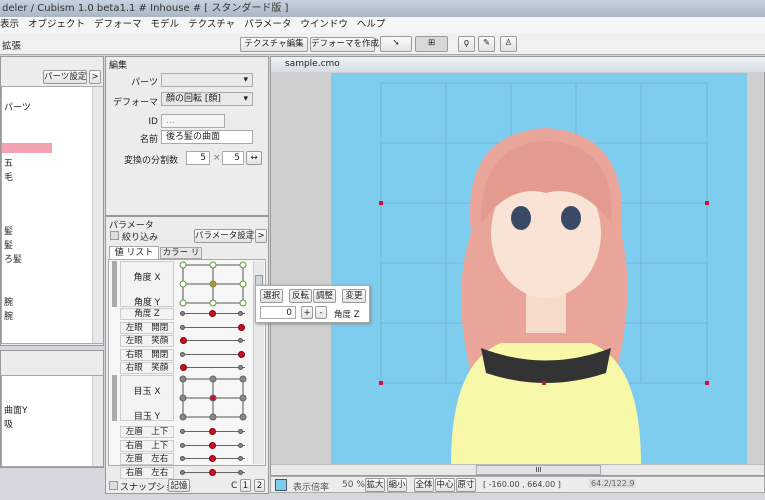  Describe the element at coordinates (114, 235) in the screenshot. I see `filter-checkbox` at that location.